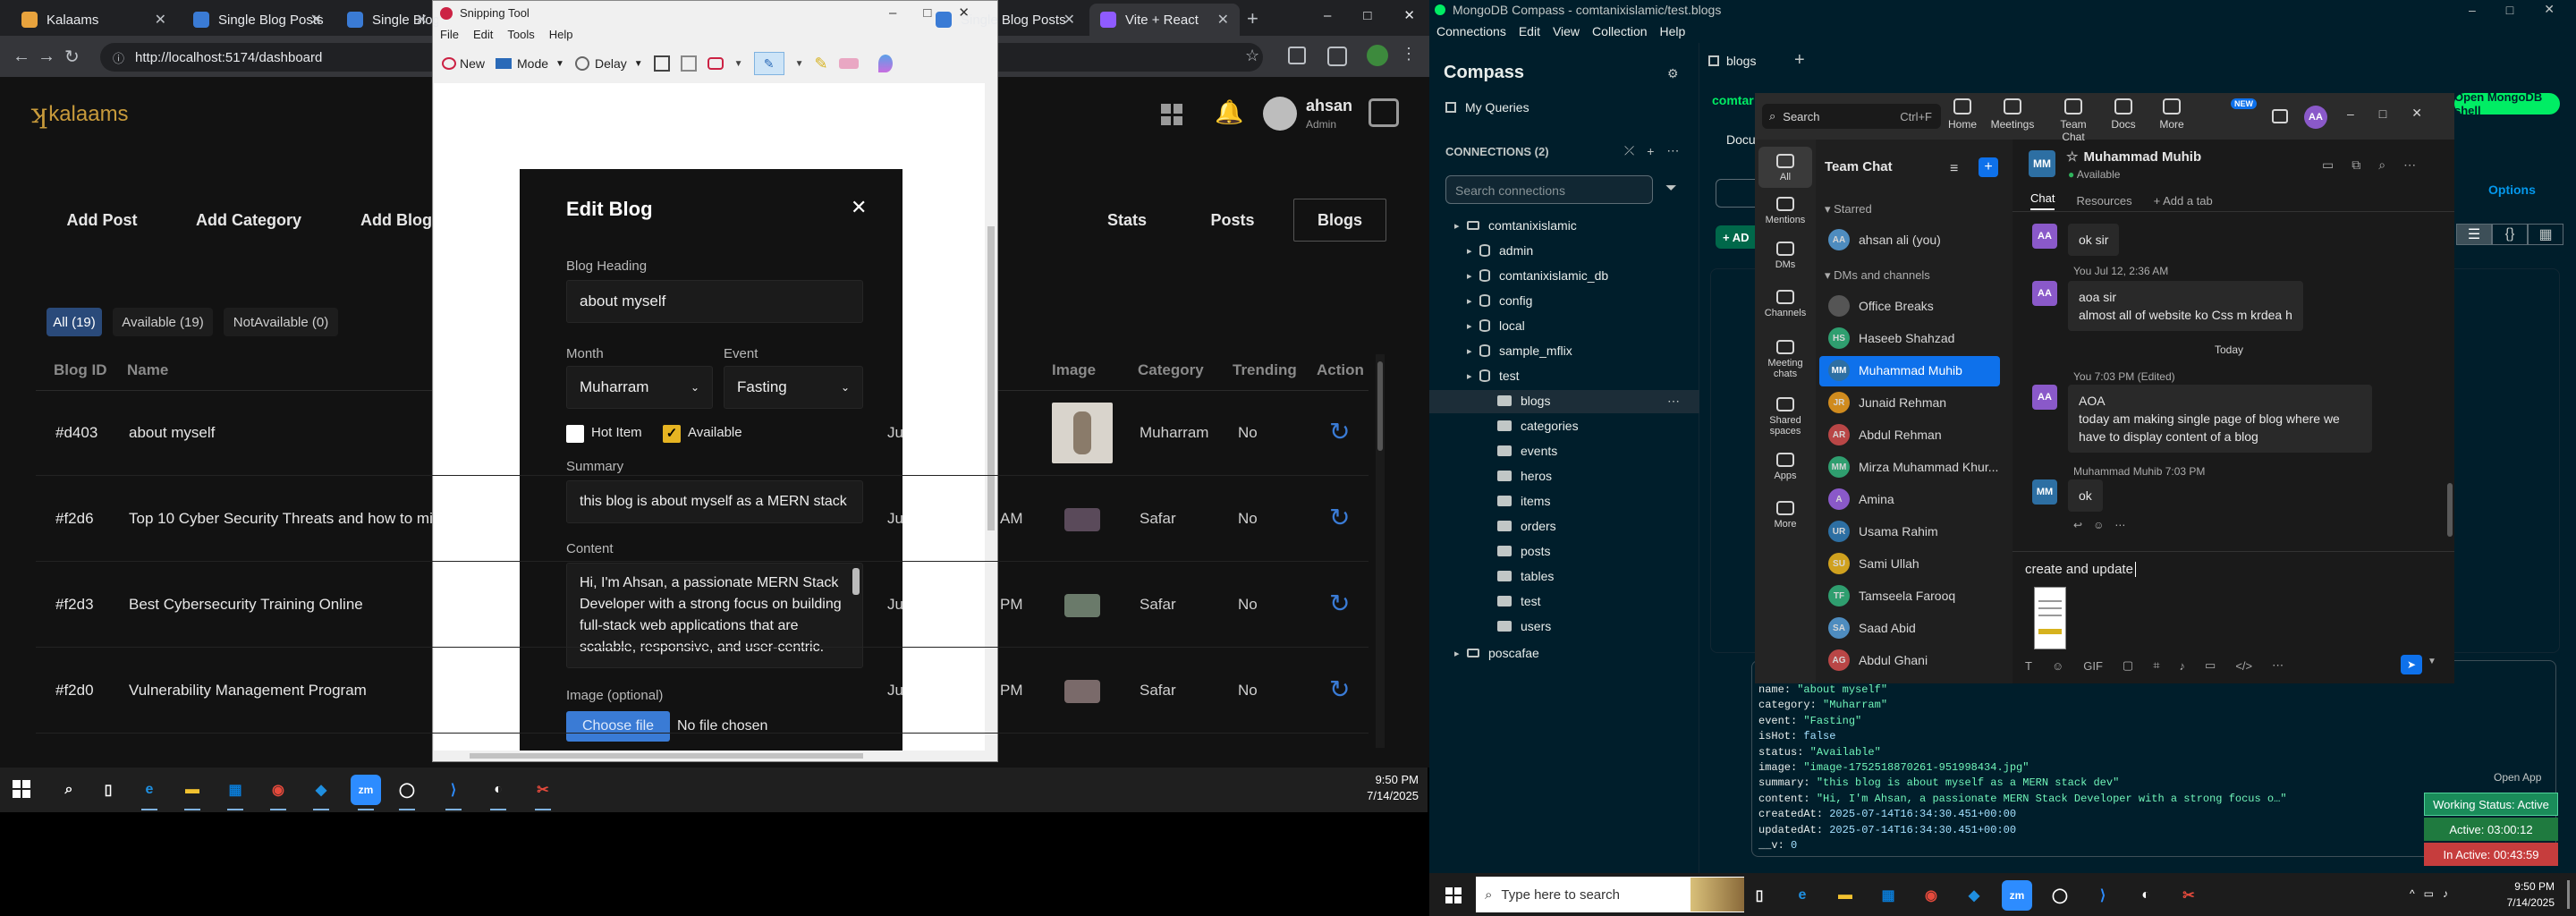  I want to click on tray-chevron-icon: ^, so click(2412, 893).